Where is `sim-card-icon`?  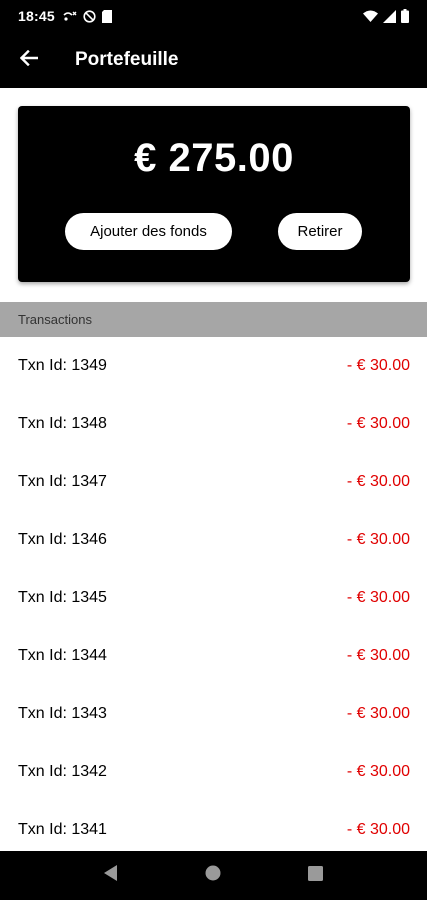 sim-card-icon is located at coordinates (106, 16).